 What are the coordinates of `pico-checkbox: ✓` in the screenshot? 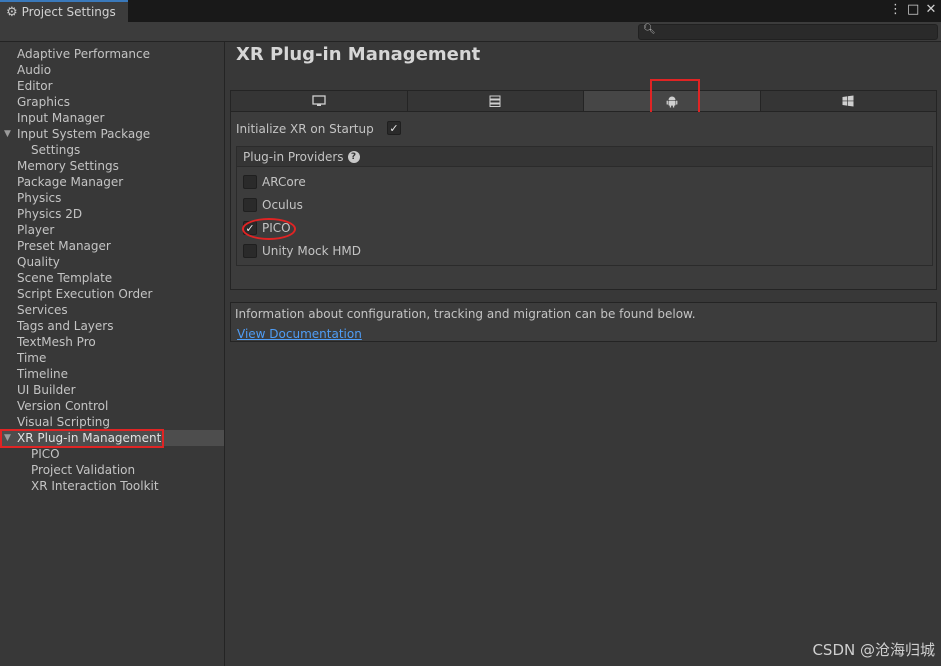 It's located at (250, 228).